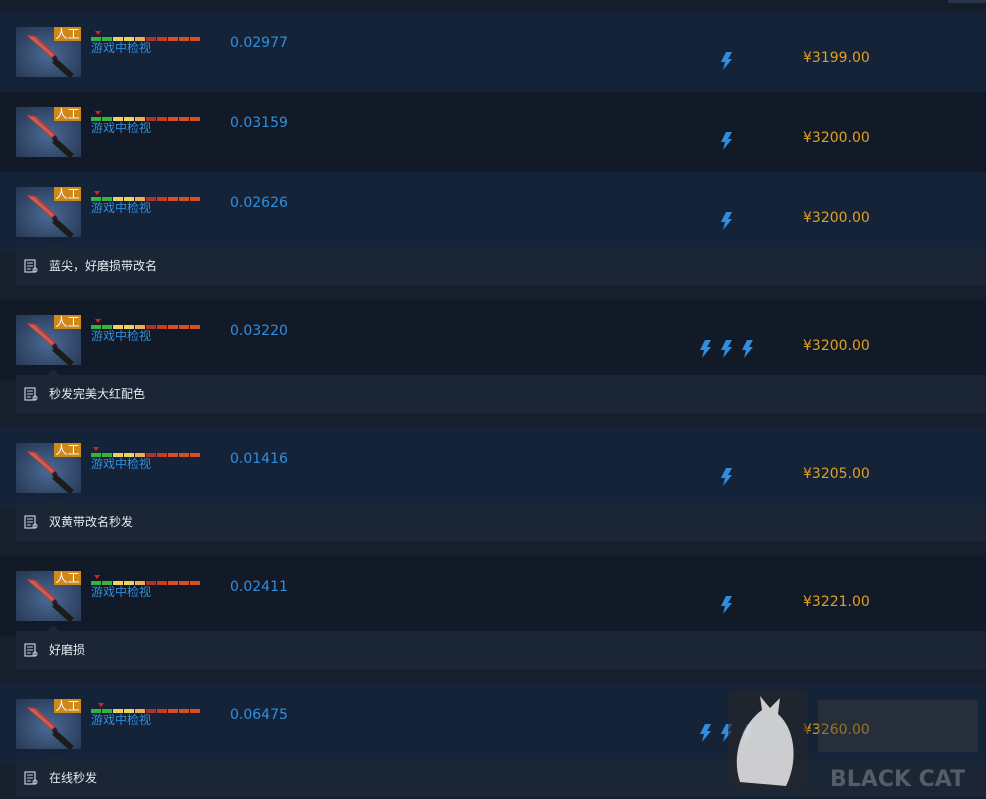 The height and width of the screenshot is (799, 986). What do you see at coordinates (501, 391) in the screenshot?
I see `seller-note: 秒发完美大红配色` at bounding box center [501, 391].